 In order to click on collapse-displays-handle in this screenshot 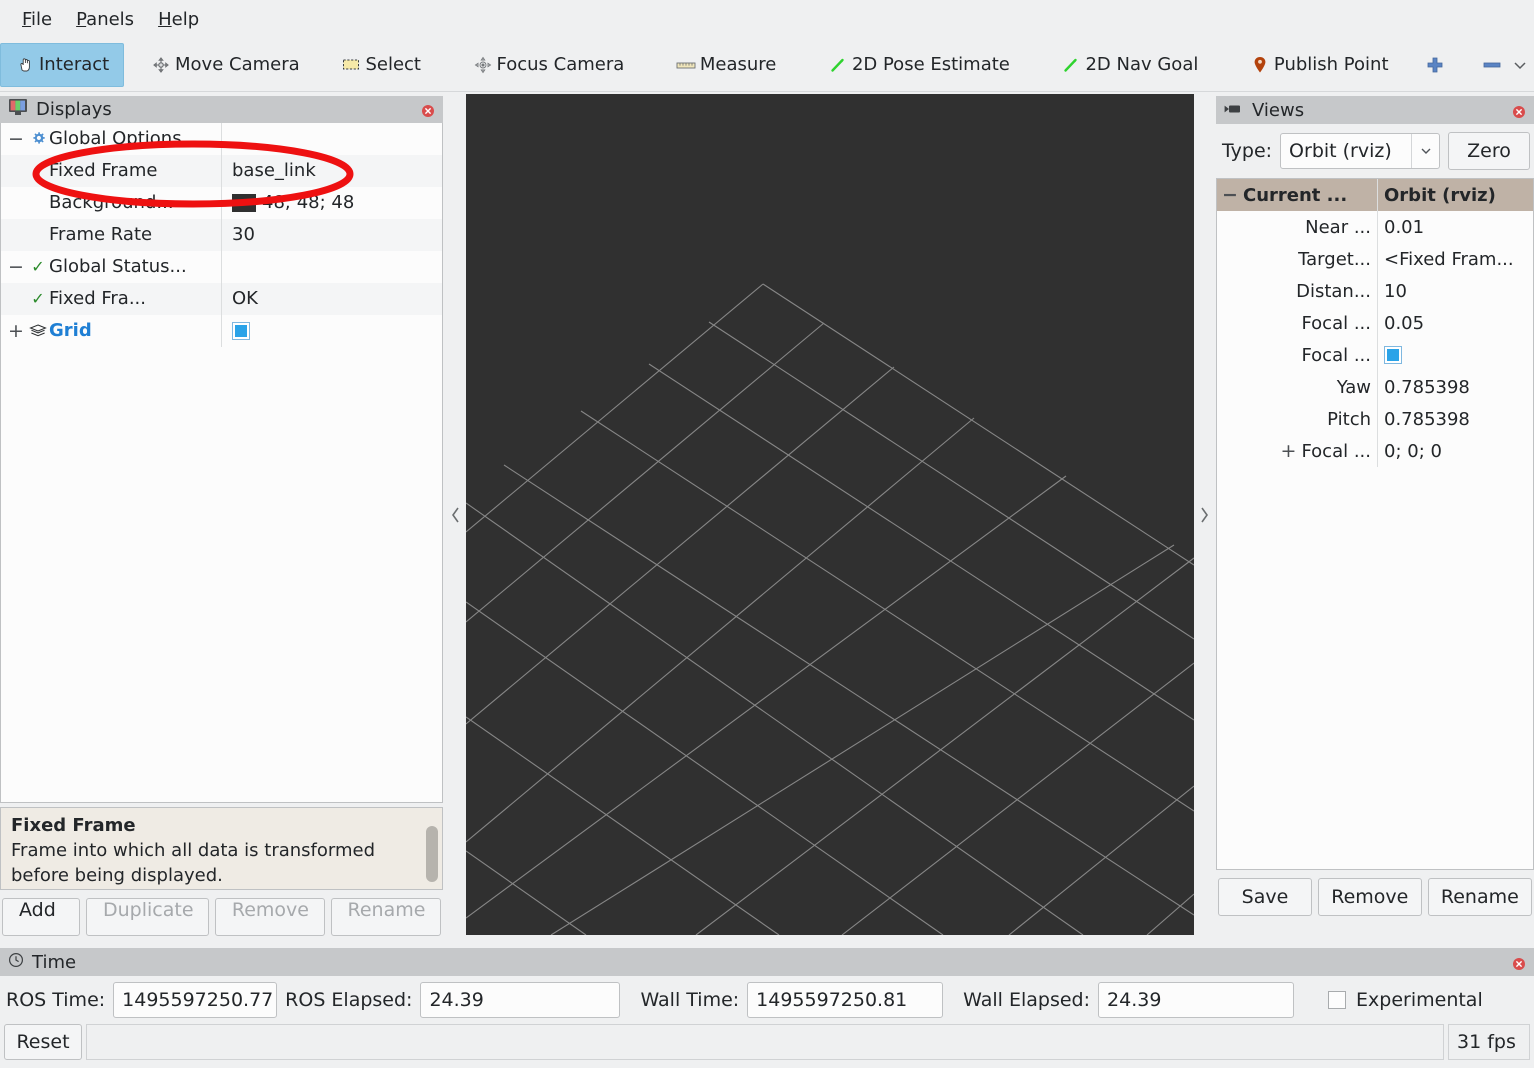, I will do `click(456, 514)`.